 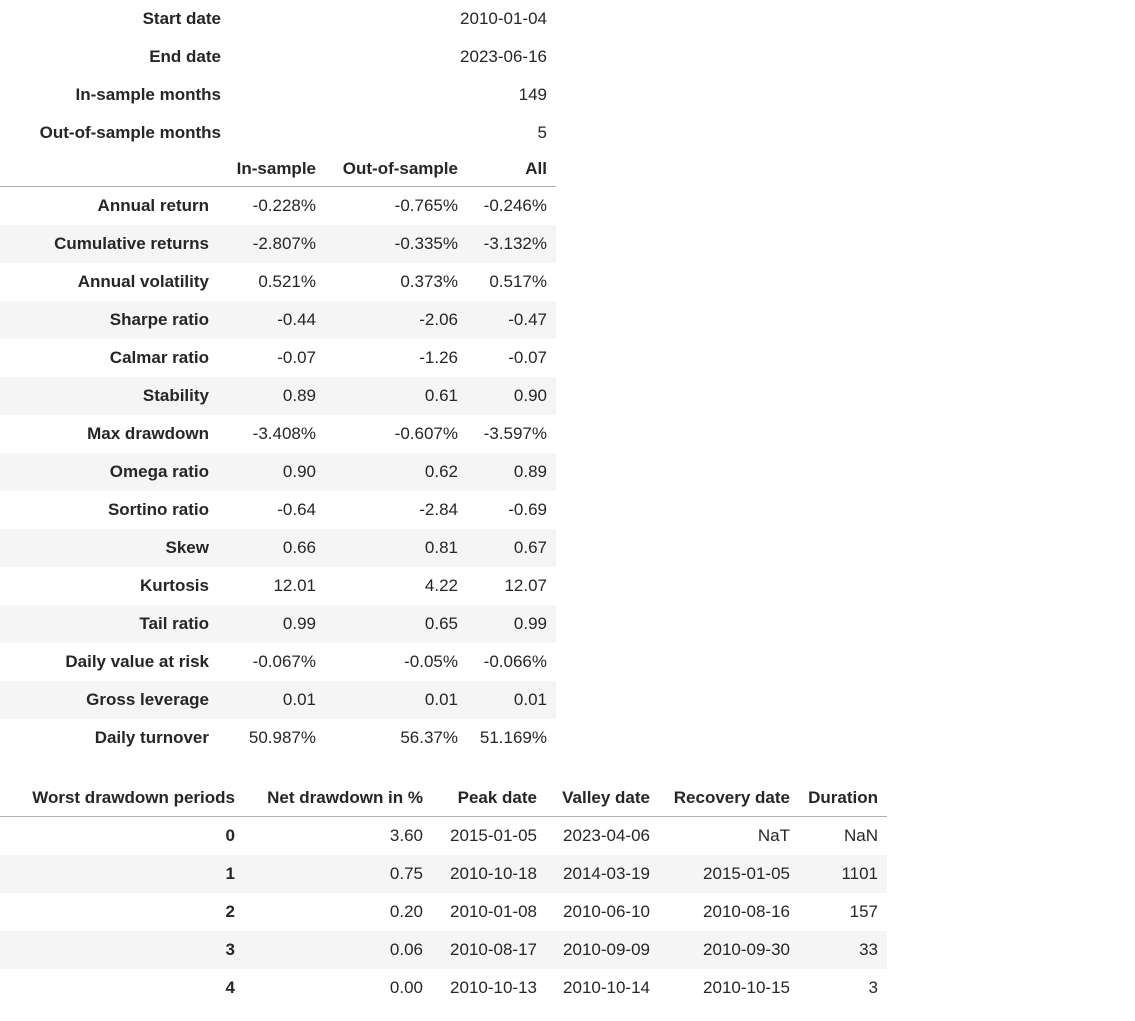 I want to click on metric-out-of-sample-max-drawdown: -0.607%, so click(x=426, y=433).